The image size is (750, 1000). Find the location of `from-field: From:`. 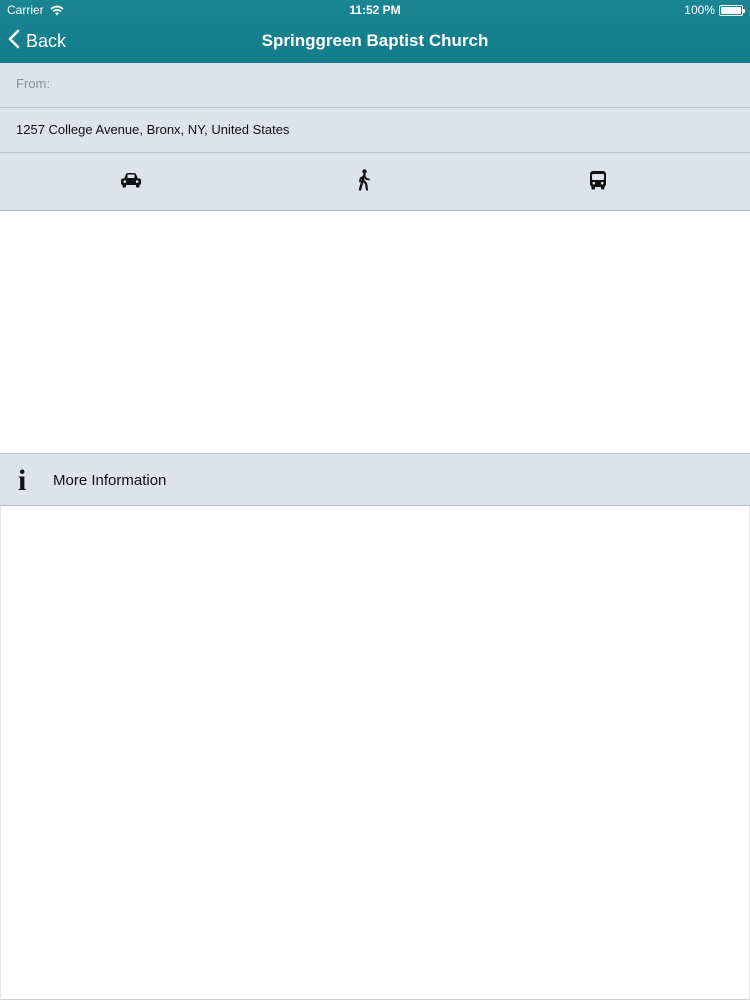

from-field: From: is located at coordinates (375, 85).